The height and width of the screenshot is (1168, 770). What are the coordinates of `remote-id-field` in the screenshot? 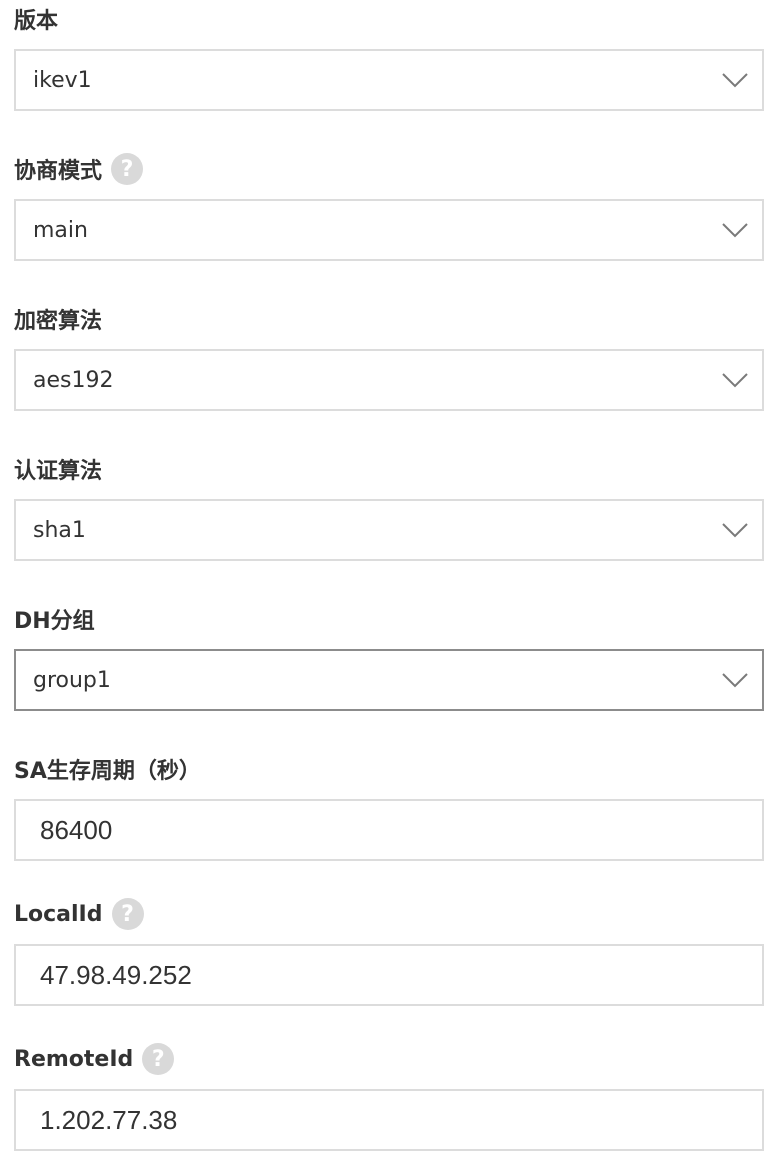 It's located at (389, 1120).